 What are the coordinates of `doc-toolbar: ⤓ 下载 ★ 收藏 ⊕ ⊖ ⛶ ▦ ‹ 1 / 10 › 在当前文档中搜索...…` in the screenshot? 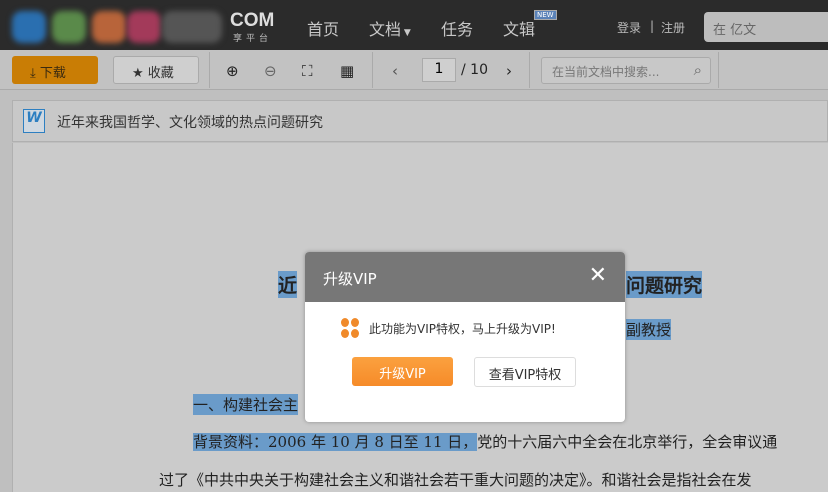 It's located at (414, 70).